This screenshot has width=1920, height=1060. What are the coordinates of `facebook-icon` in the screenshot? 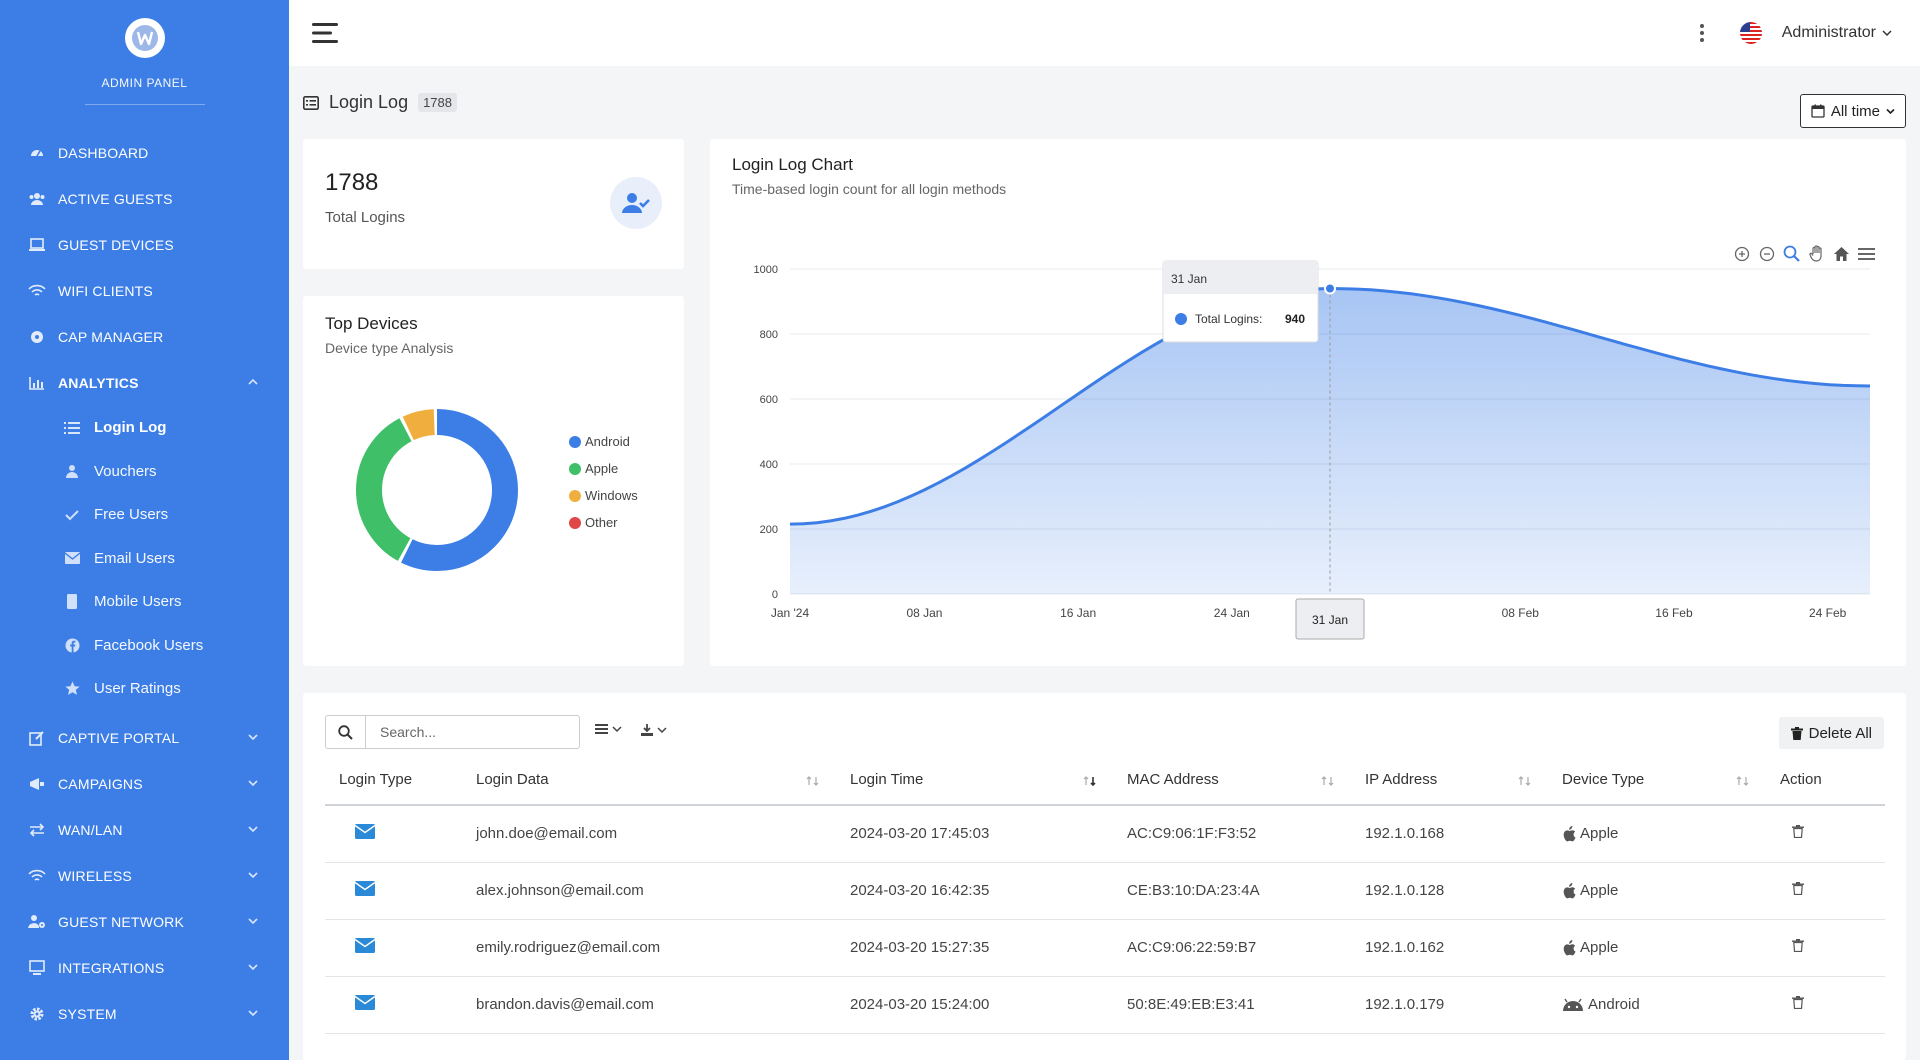 It's located at (72, 645).